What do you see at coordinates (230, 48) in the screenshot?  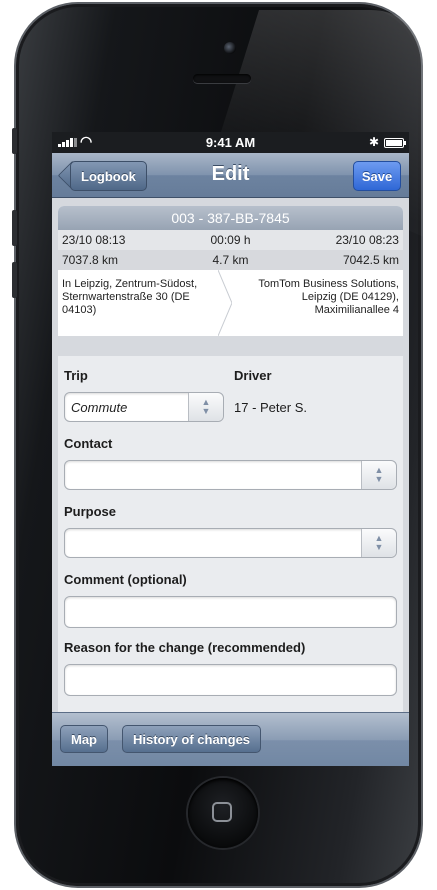 I see `front-camera` at bounding box center [230, 48].